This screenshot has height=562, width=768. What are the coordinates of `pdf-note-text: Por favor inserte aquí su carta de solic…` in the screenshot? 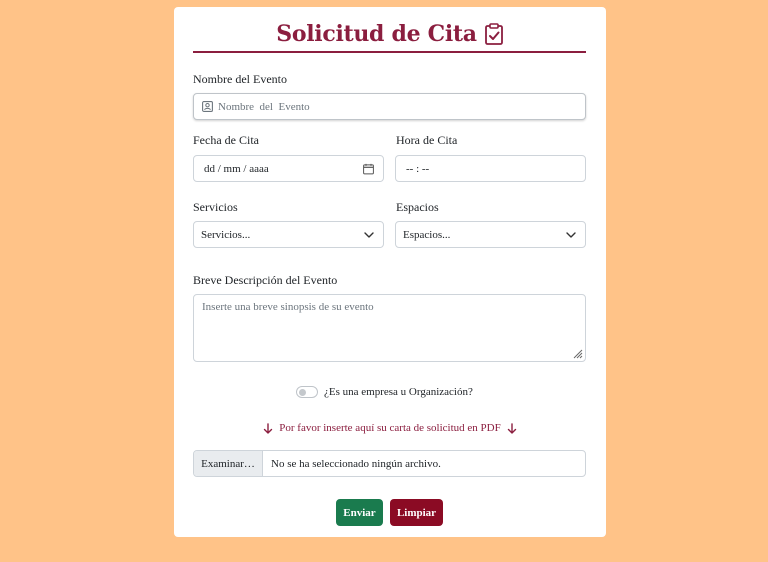 It's located at (390, 428).